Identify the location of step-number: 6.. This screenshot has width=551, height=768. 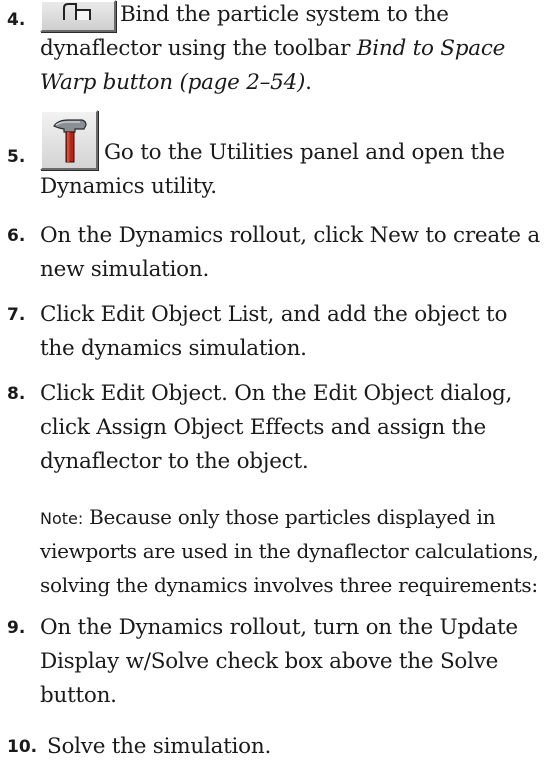
(16, 236).